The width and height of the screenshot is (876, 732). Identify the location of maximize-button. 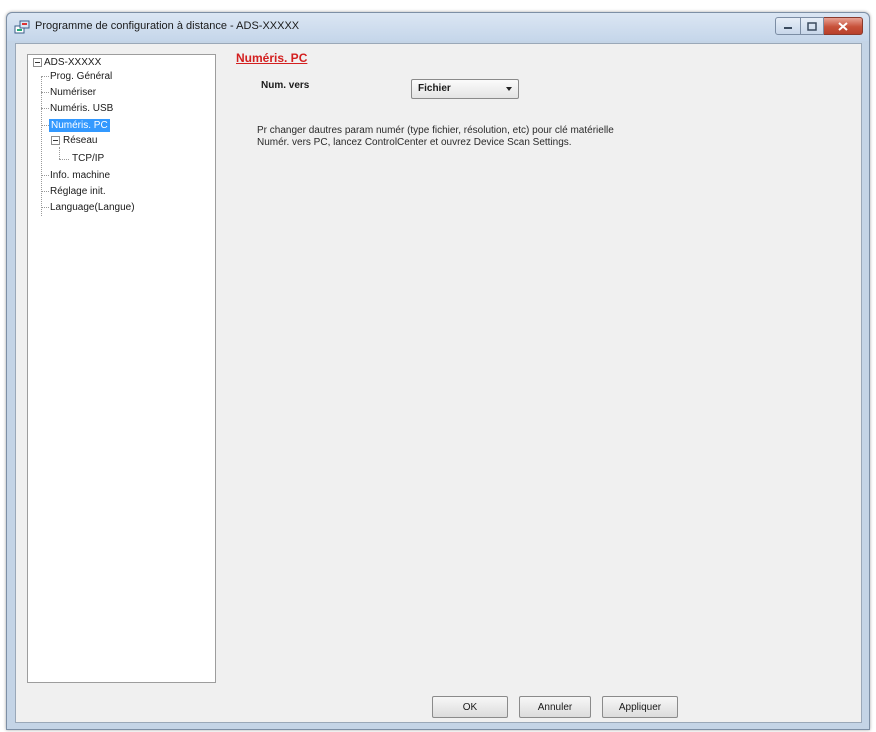
(812, 26).